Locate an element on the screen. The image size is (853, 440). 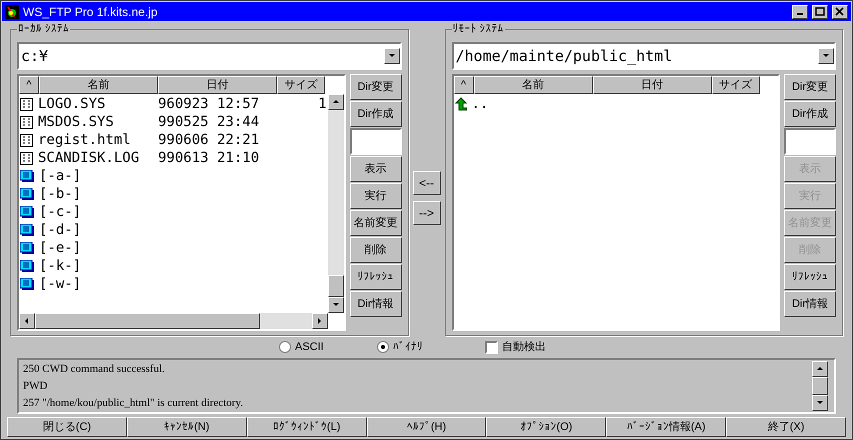
maximize-icon is located at coordinates (820, 11).